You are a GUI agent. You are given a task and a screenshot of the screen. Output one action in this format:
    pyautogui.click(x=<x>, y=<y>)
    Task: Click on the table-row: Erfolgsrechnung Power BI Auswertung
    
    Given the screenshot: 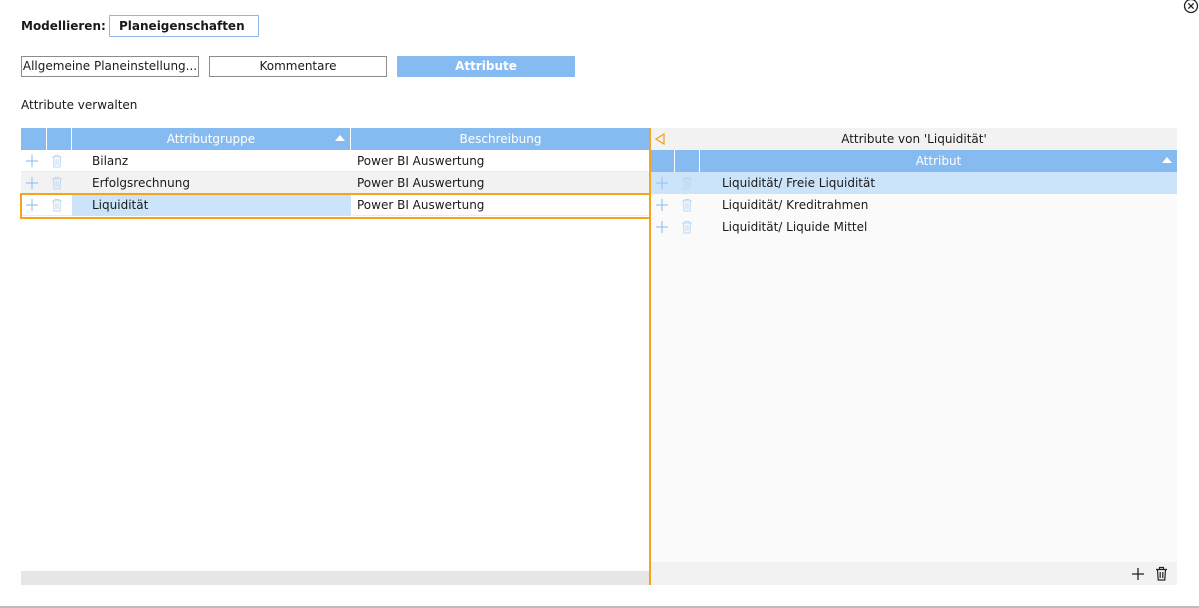 What is the action you would take?
    pyautogui.click(x=335, y=183)
    